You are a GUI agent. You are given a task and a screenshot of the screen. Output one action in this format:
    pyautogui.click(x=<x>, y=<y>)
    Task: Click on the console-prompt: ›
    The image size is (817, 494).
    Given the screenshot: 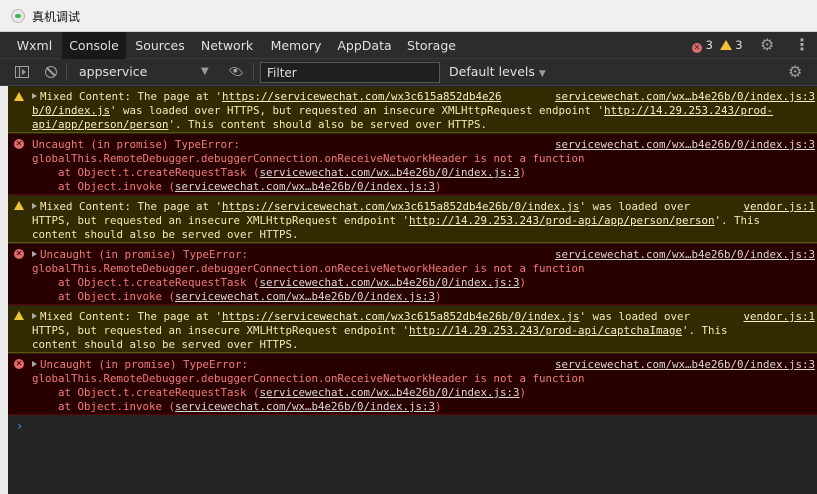 What is the action you would take?
    pyautogui.click(x=19, y=426)
    